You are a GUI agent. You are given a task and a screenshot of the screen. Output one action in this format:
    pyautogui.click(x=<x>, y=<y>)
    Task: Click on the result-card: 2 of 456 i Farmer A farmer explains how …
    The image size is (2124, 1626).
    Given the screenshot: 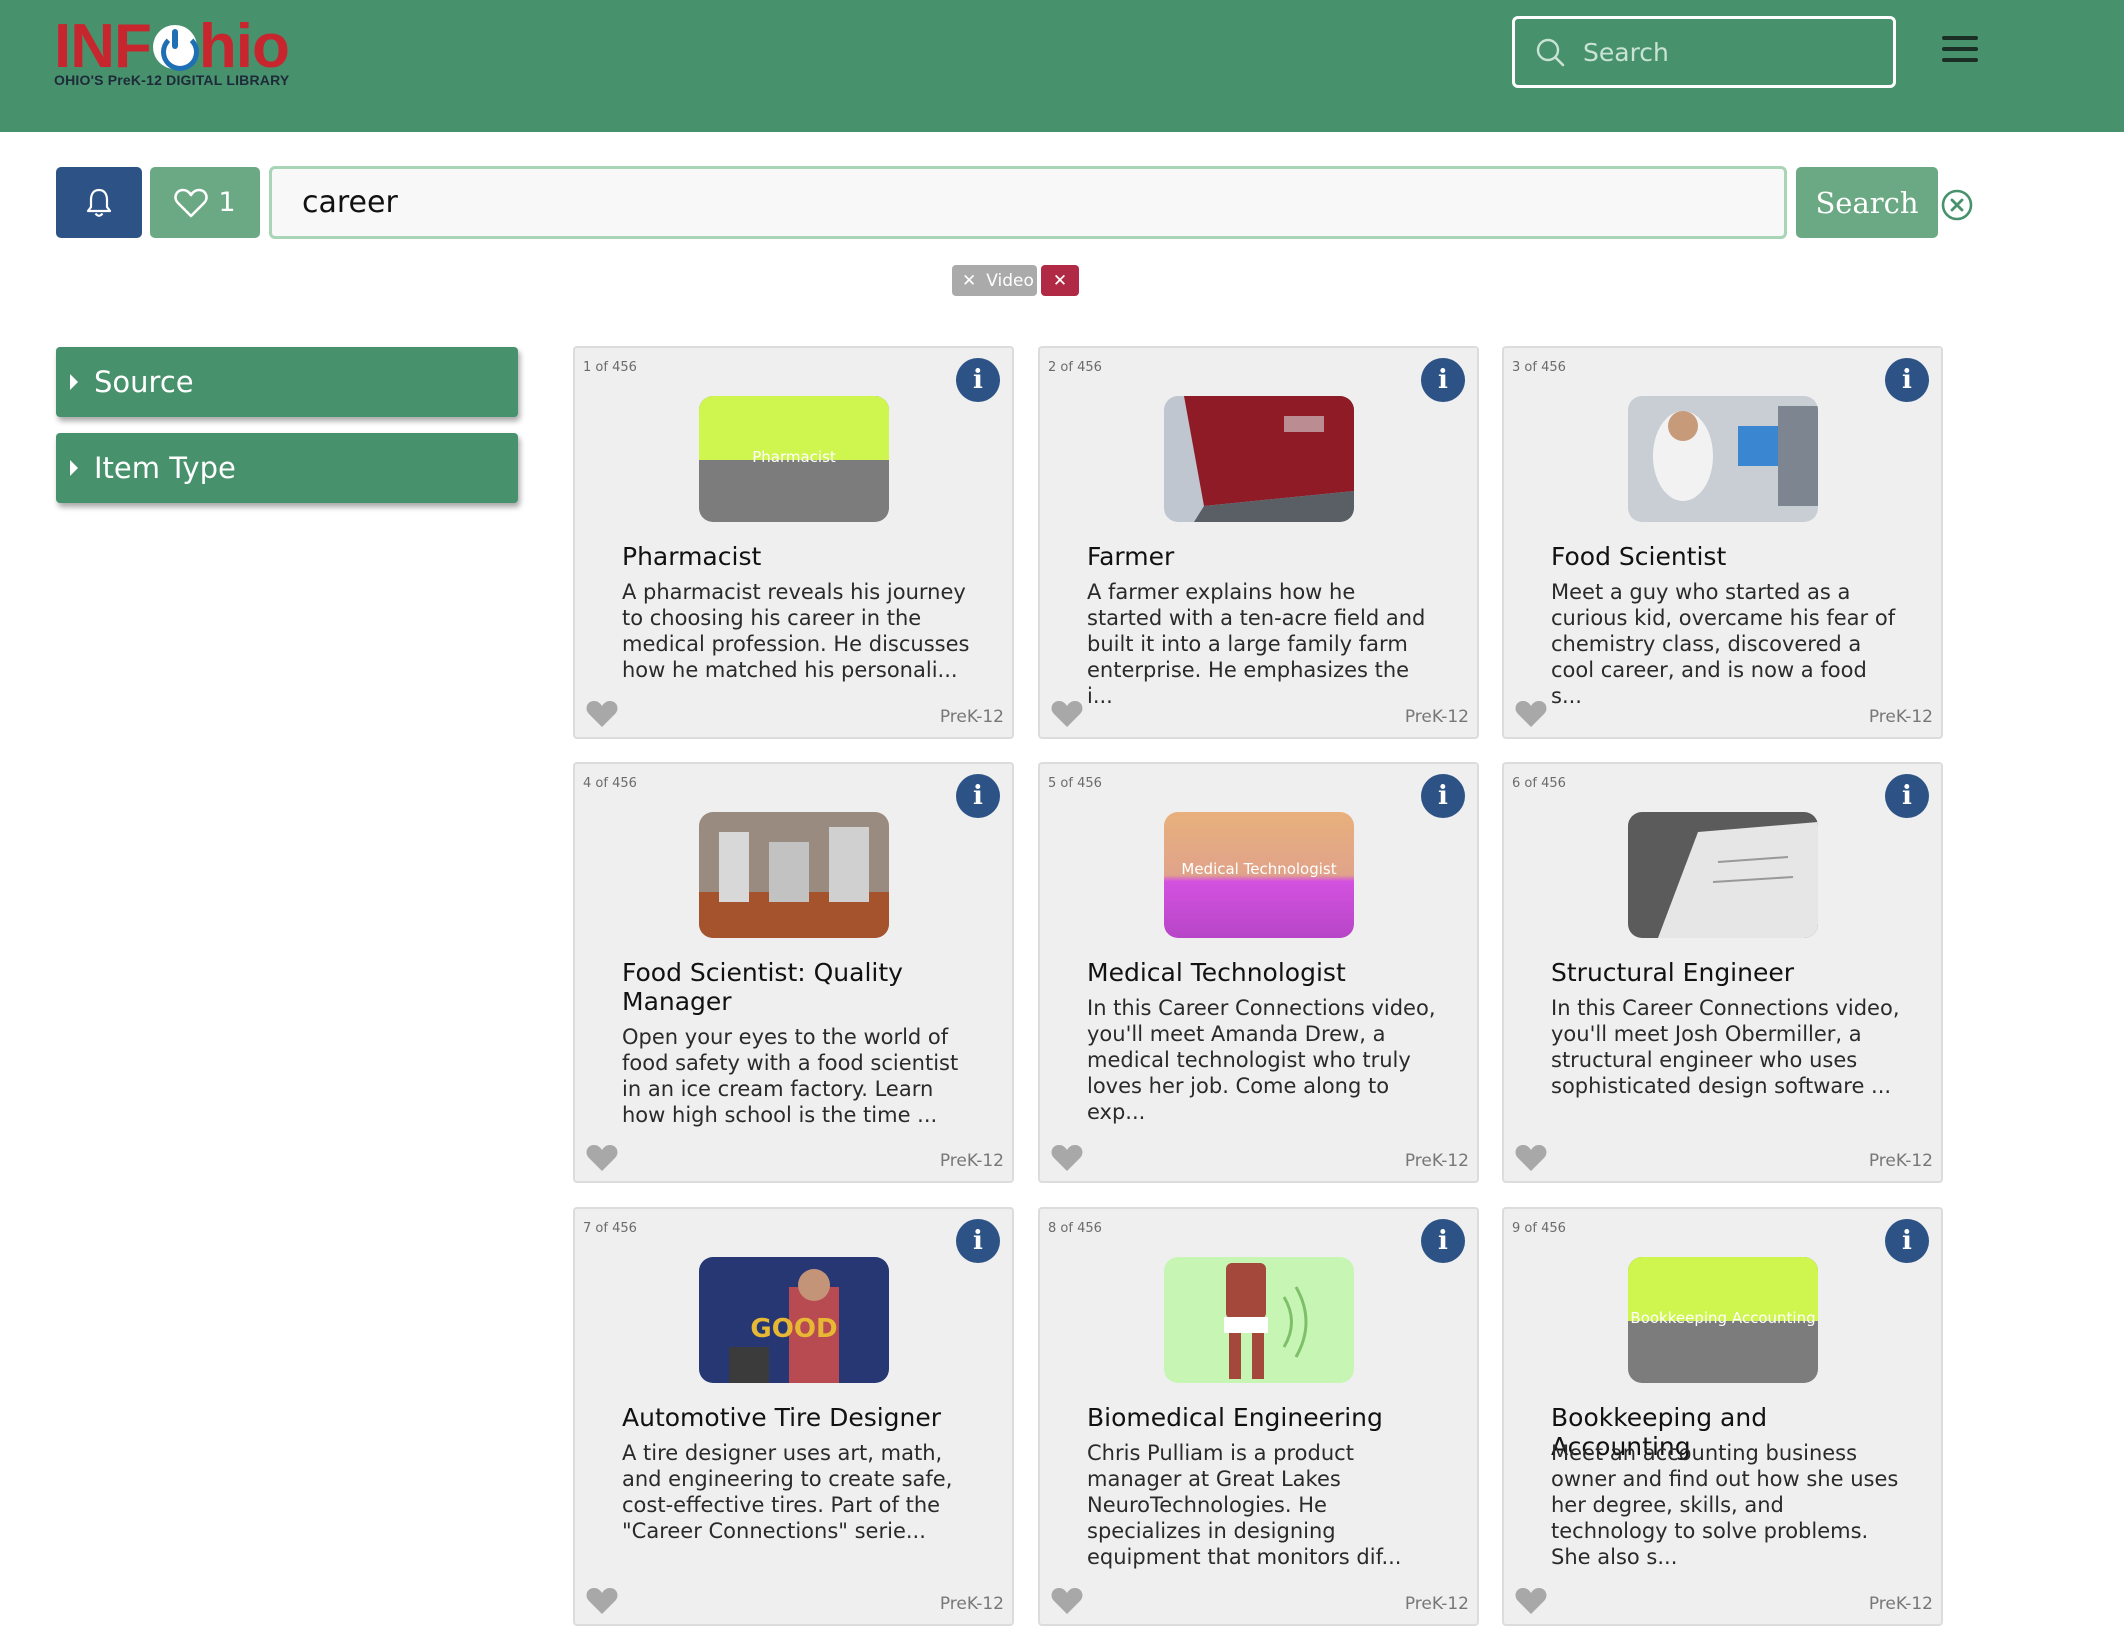 What is the action you would take?
    pyautogui.click(x=1258, y=542)
    